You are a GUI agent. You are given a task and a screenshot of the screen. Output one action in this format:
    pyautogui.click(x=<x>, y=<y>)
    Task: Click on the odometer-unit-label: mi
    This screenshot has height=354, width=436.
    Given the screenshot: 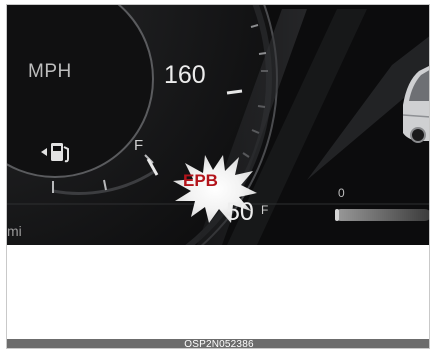 What is the action you would take?
    pyautogui.click(x=14, y=231)
    